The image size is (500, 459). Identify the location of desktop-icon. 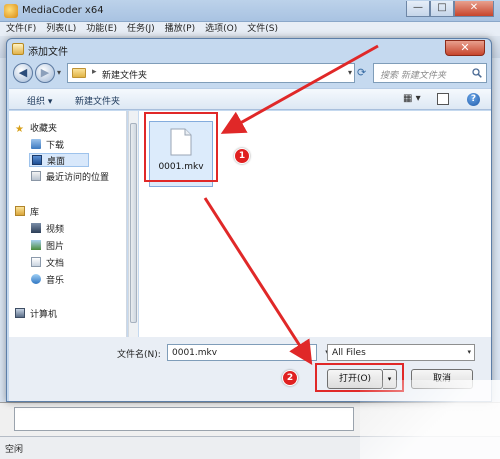
(37, 160).